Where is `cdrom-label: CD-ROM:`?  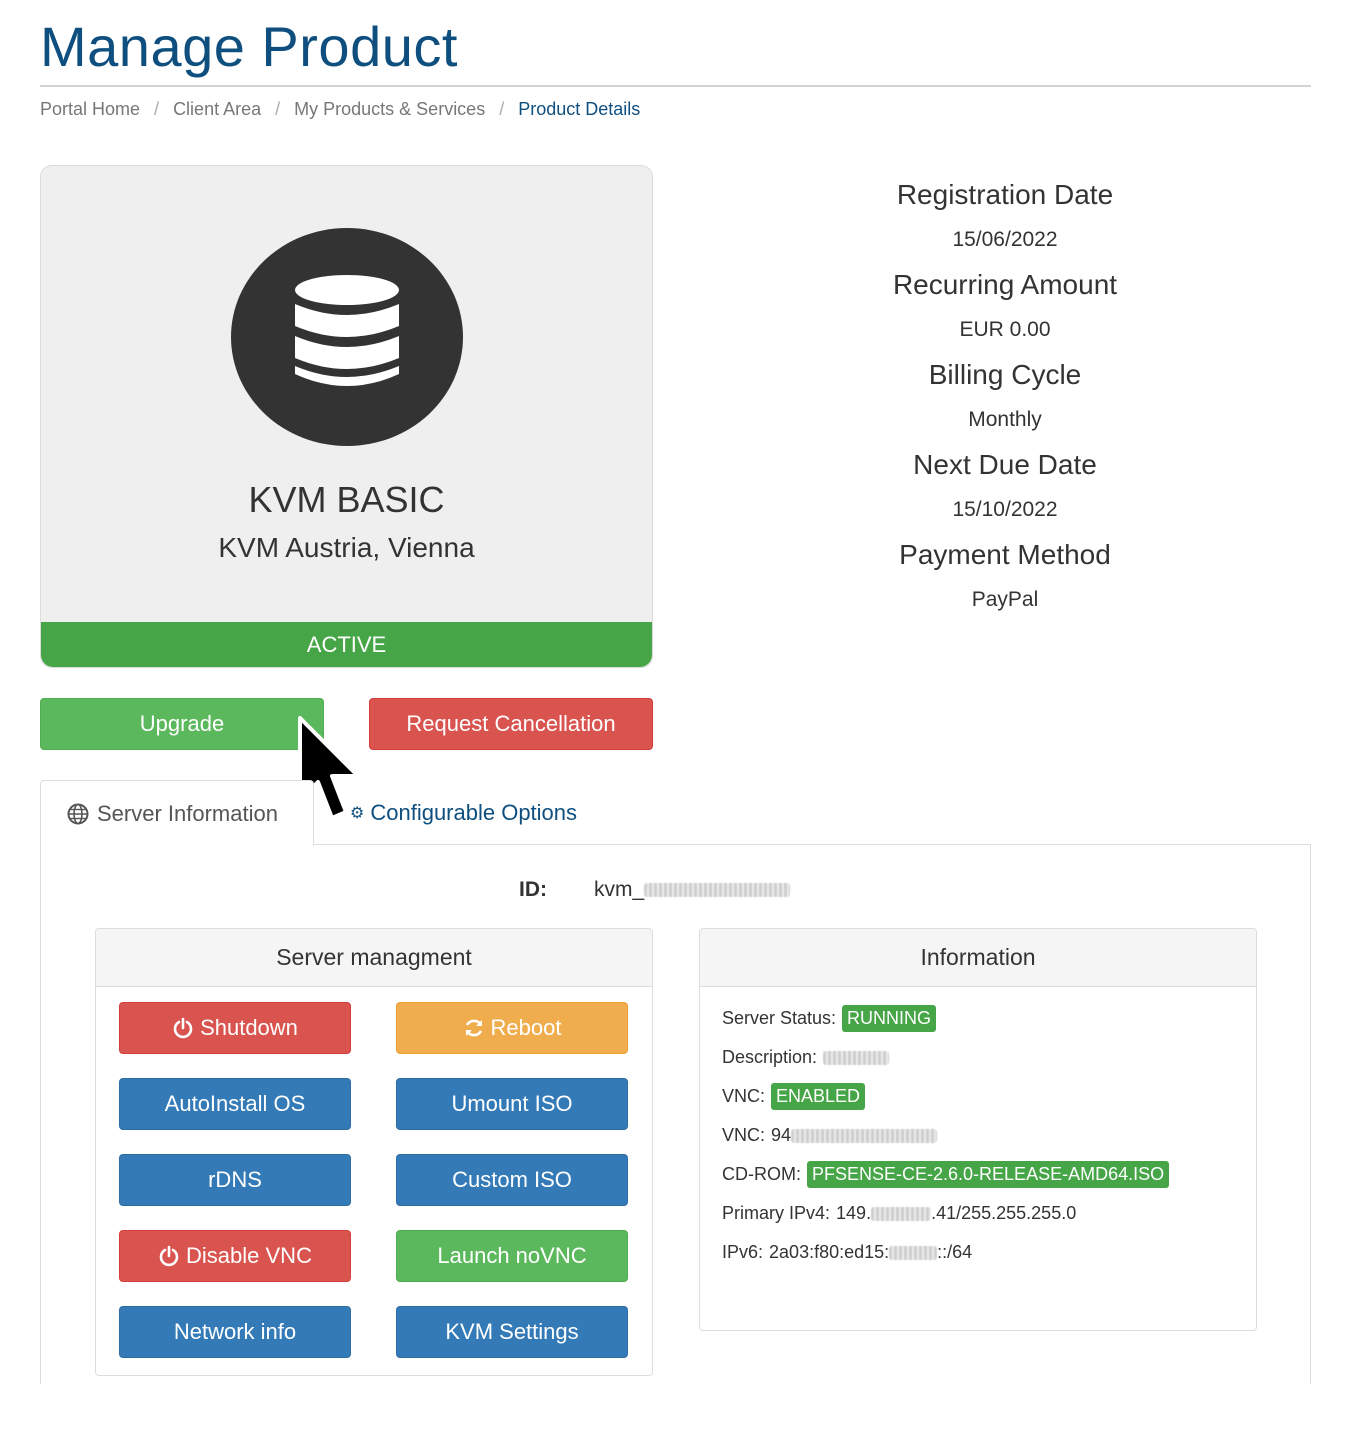
cdrom-label: CD-ROM: is located at coordinates (761, 1174).